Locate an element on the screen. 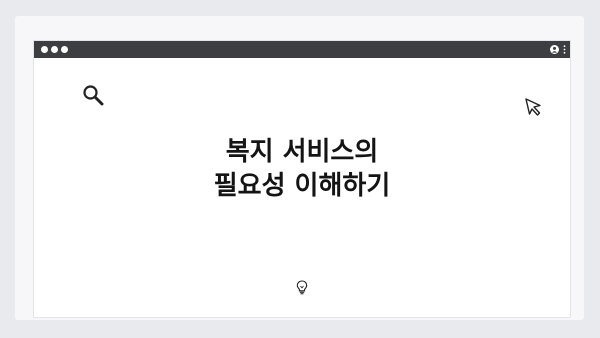 This screenshot has height=338, width=600. window-controls-dots is located at coordinates (56, 49).